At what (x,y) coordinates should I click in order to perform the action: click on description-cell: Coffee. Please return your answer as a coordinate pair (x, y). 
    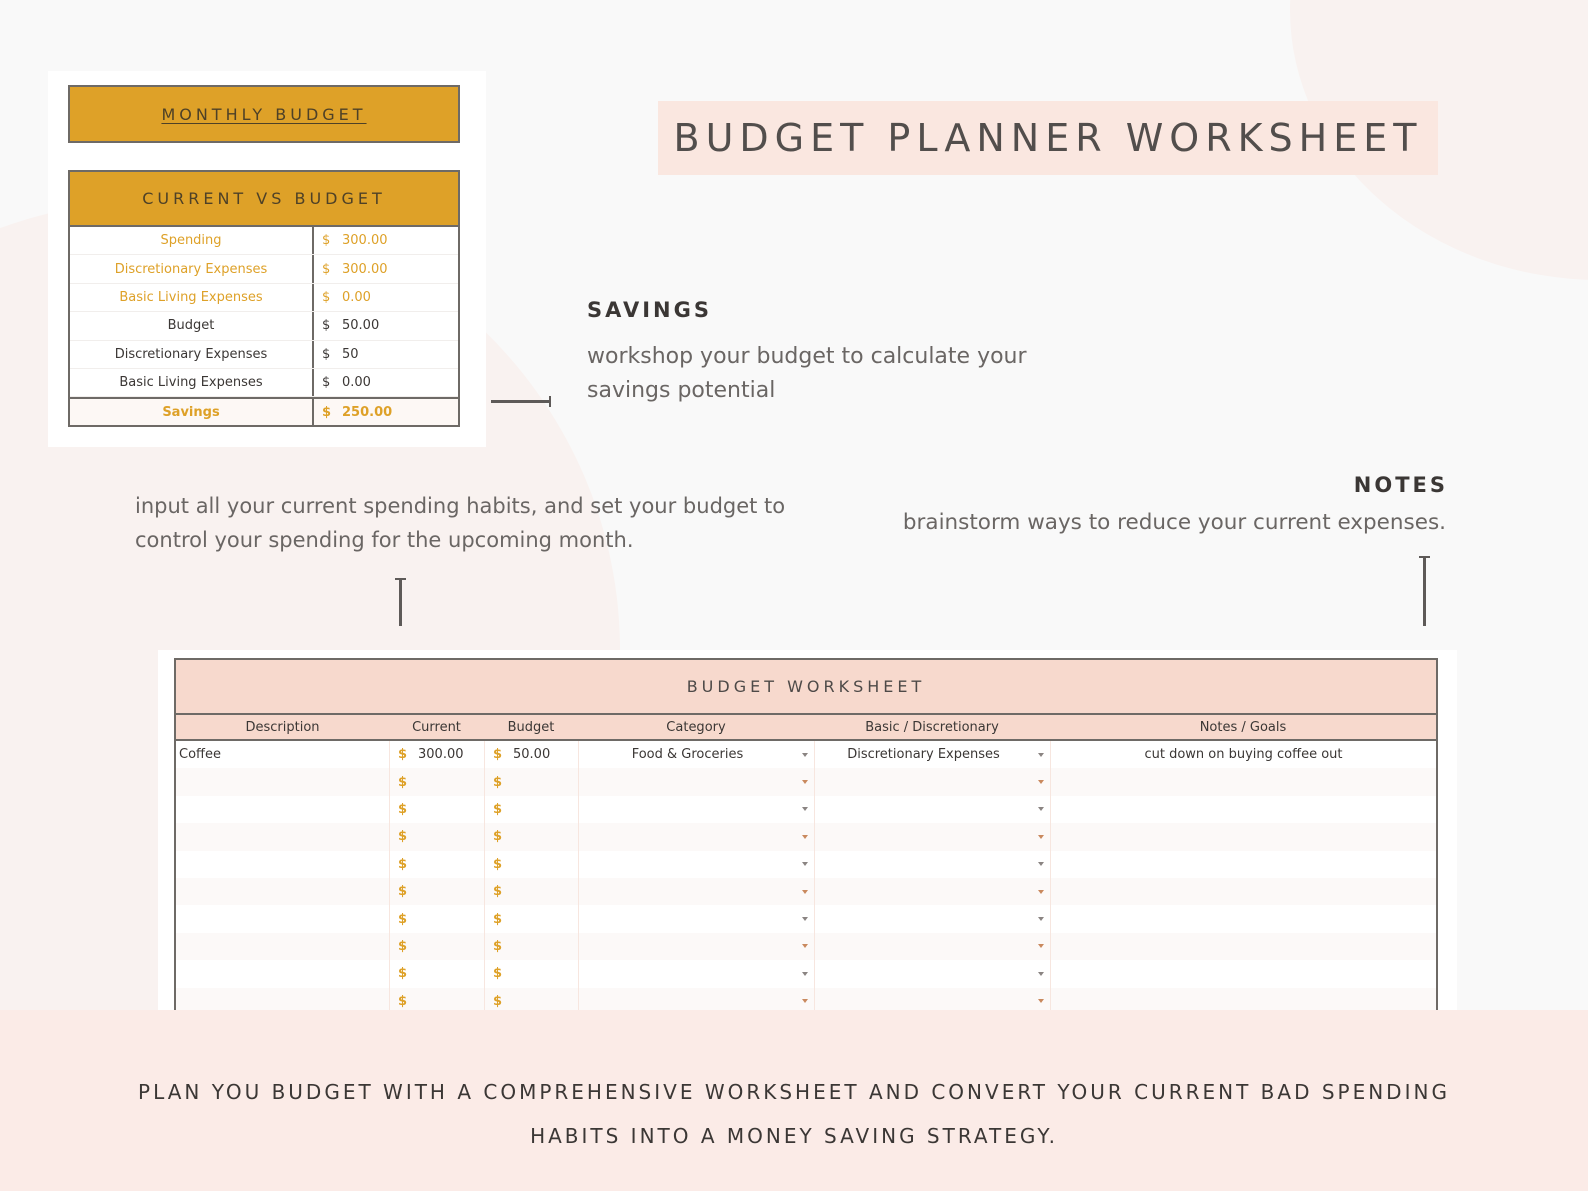
    Looking at the image, I should click on (282, 754).